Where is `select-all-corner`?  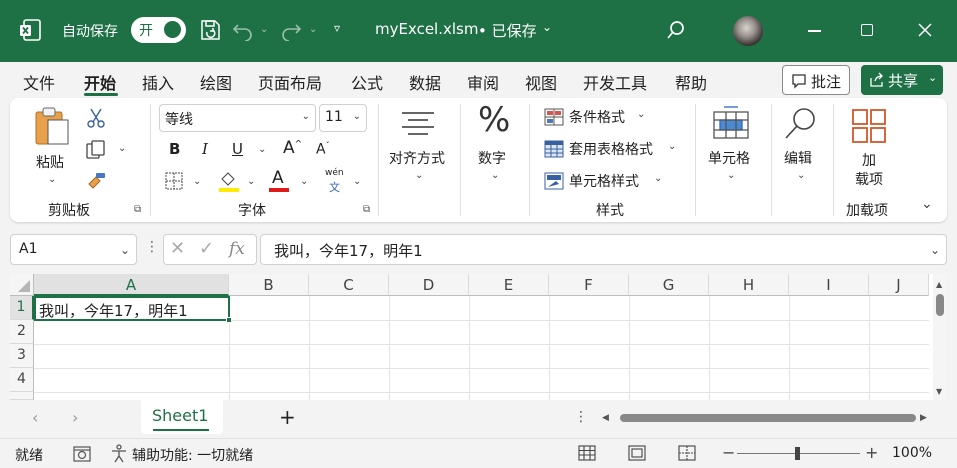
select-all-corner is located at coordinates (22, 285).